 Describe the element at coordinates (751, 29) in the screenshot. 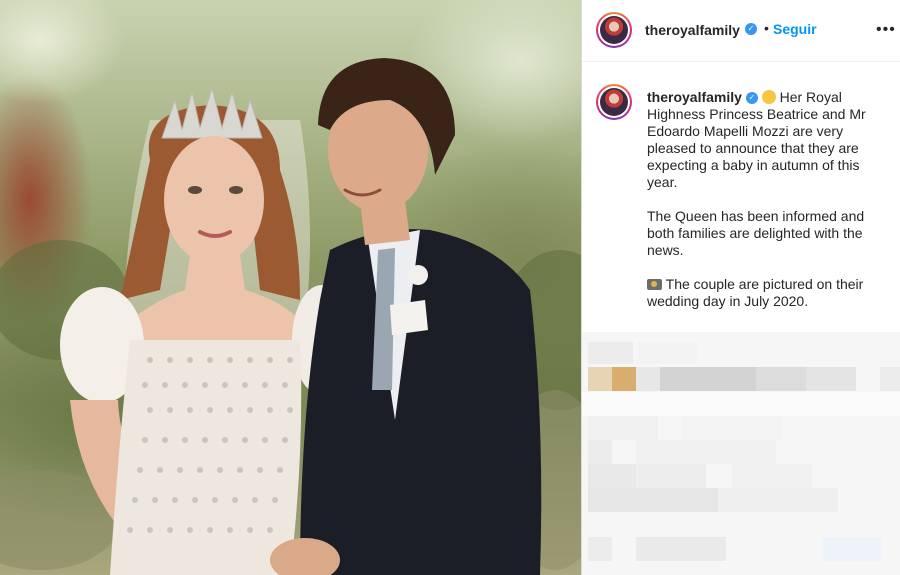

I see `verified-badge-icon: ✓` at that location.